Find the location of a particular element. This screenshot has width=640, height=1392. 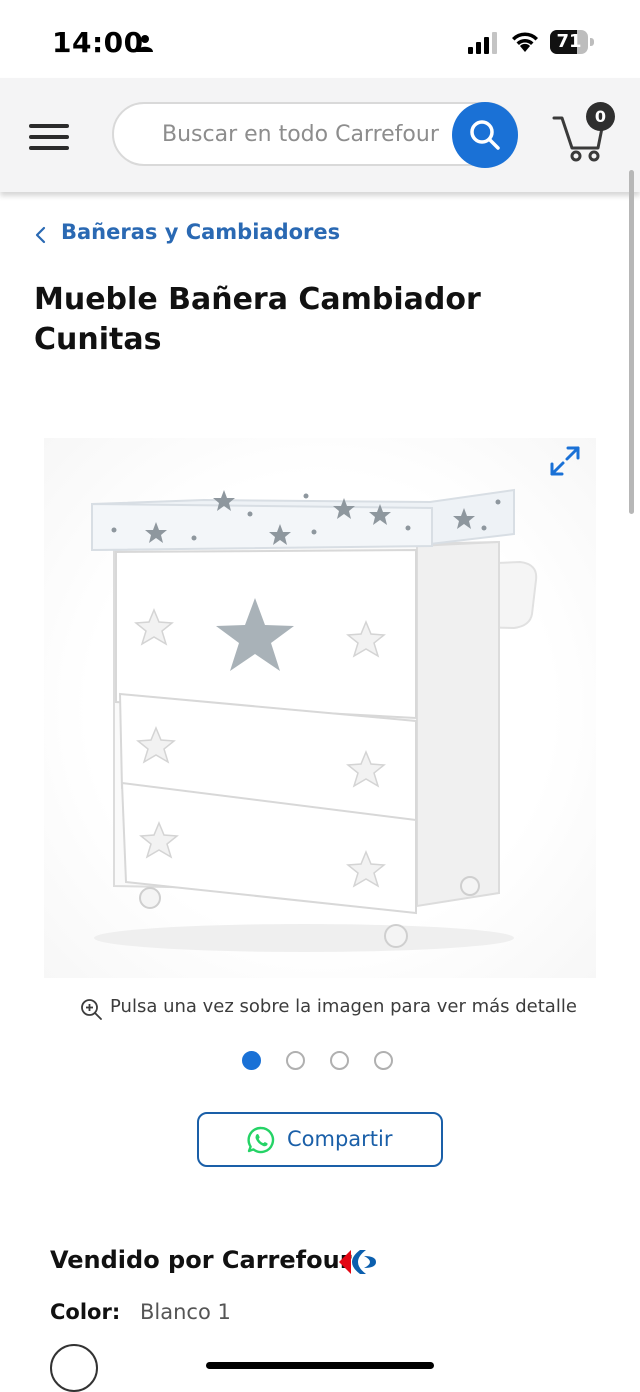

expand-icon is located at coordinates (565, 461).